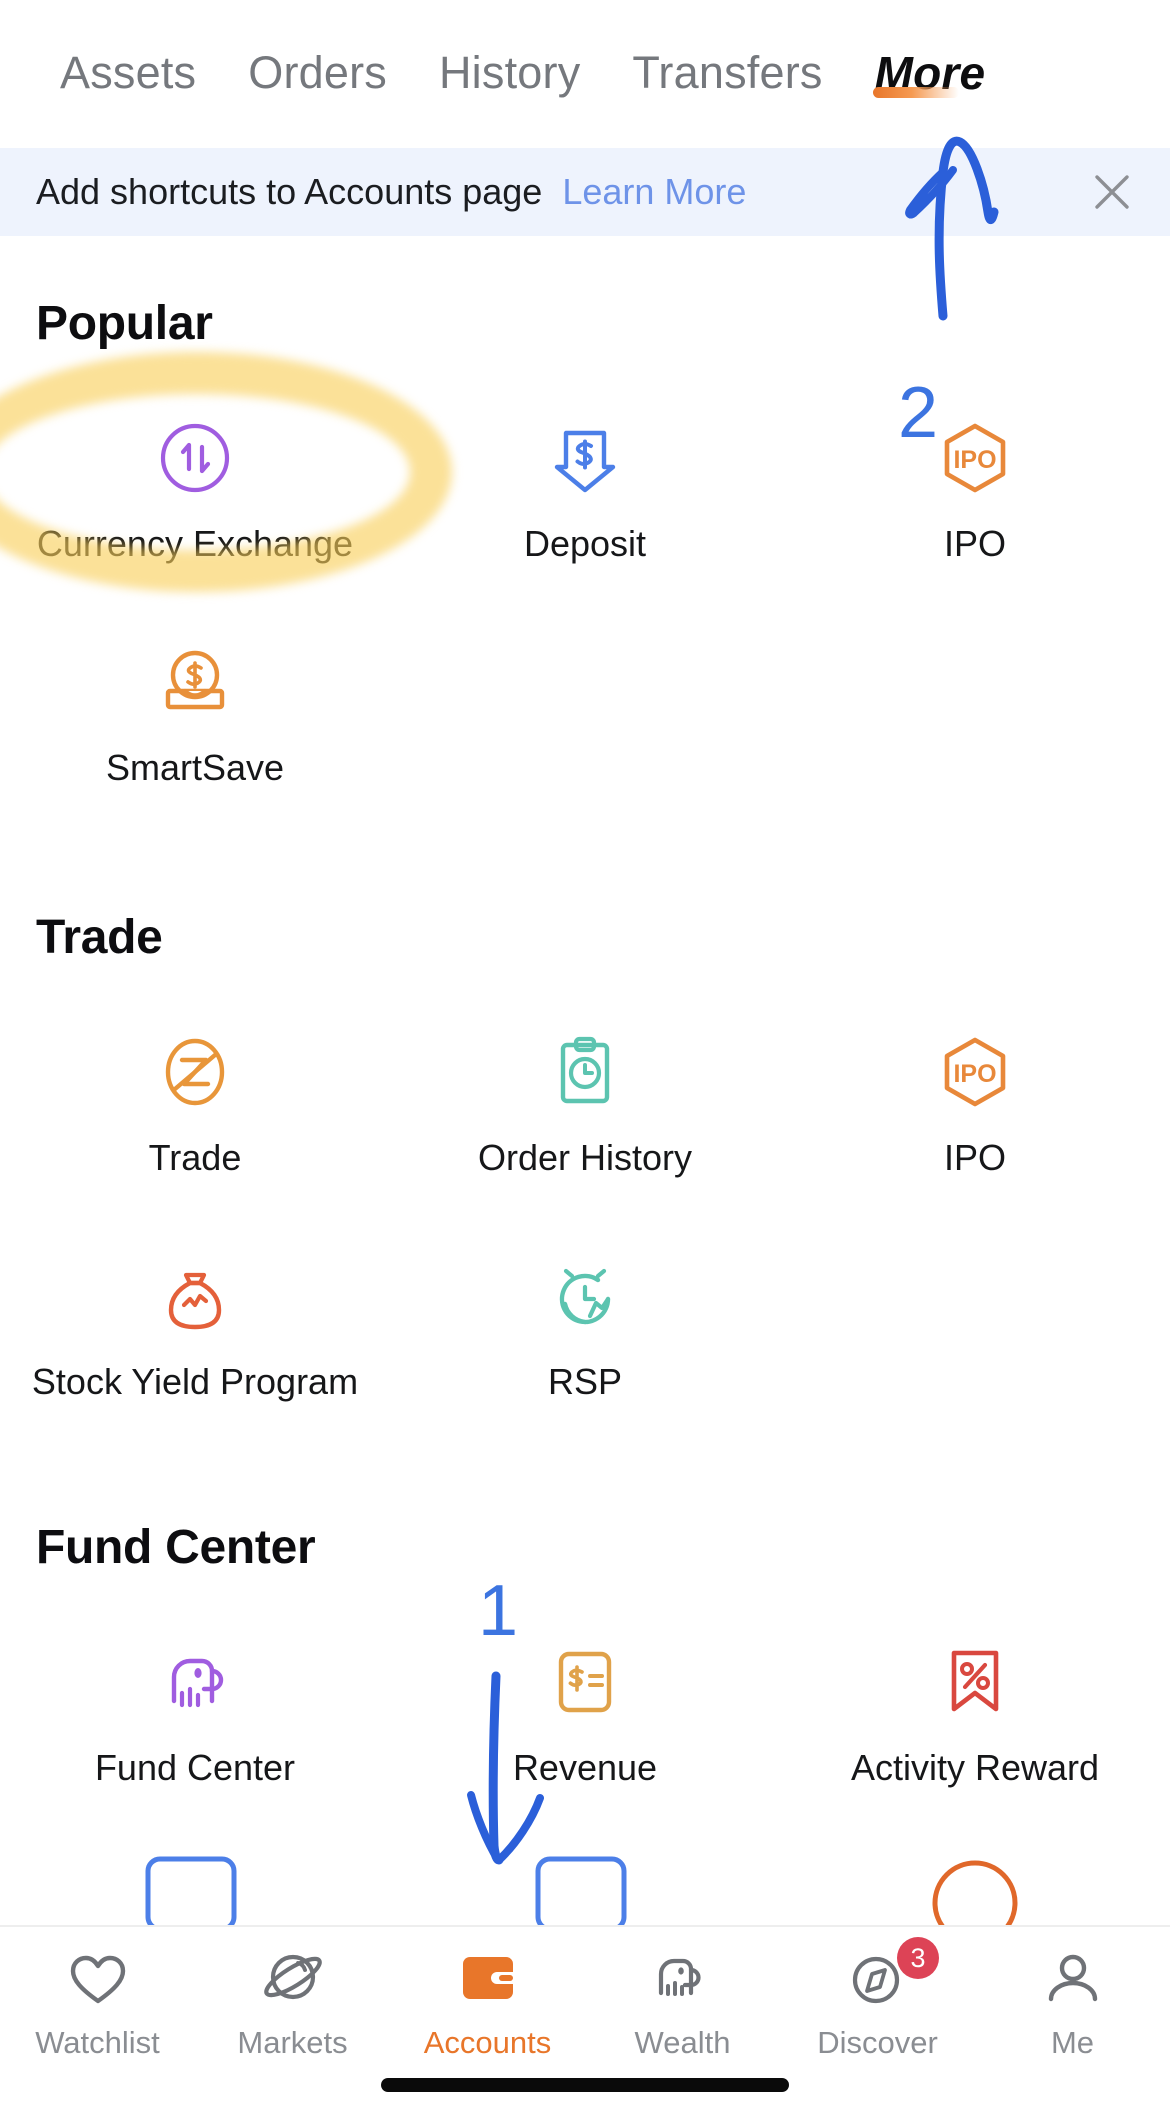  Describe the element at coordinates (176, 1547) in the screenshot. I see `section-fund-center-title: Fund Center` at that location.